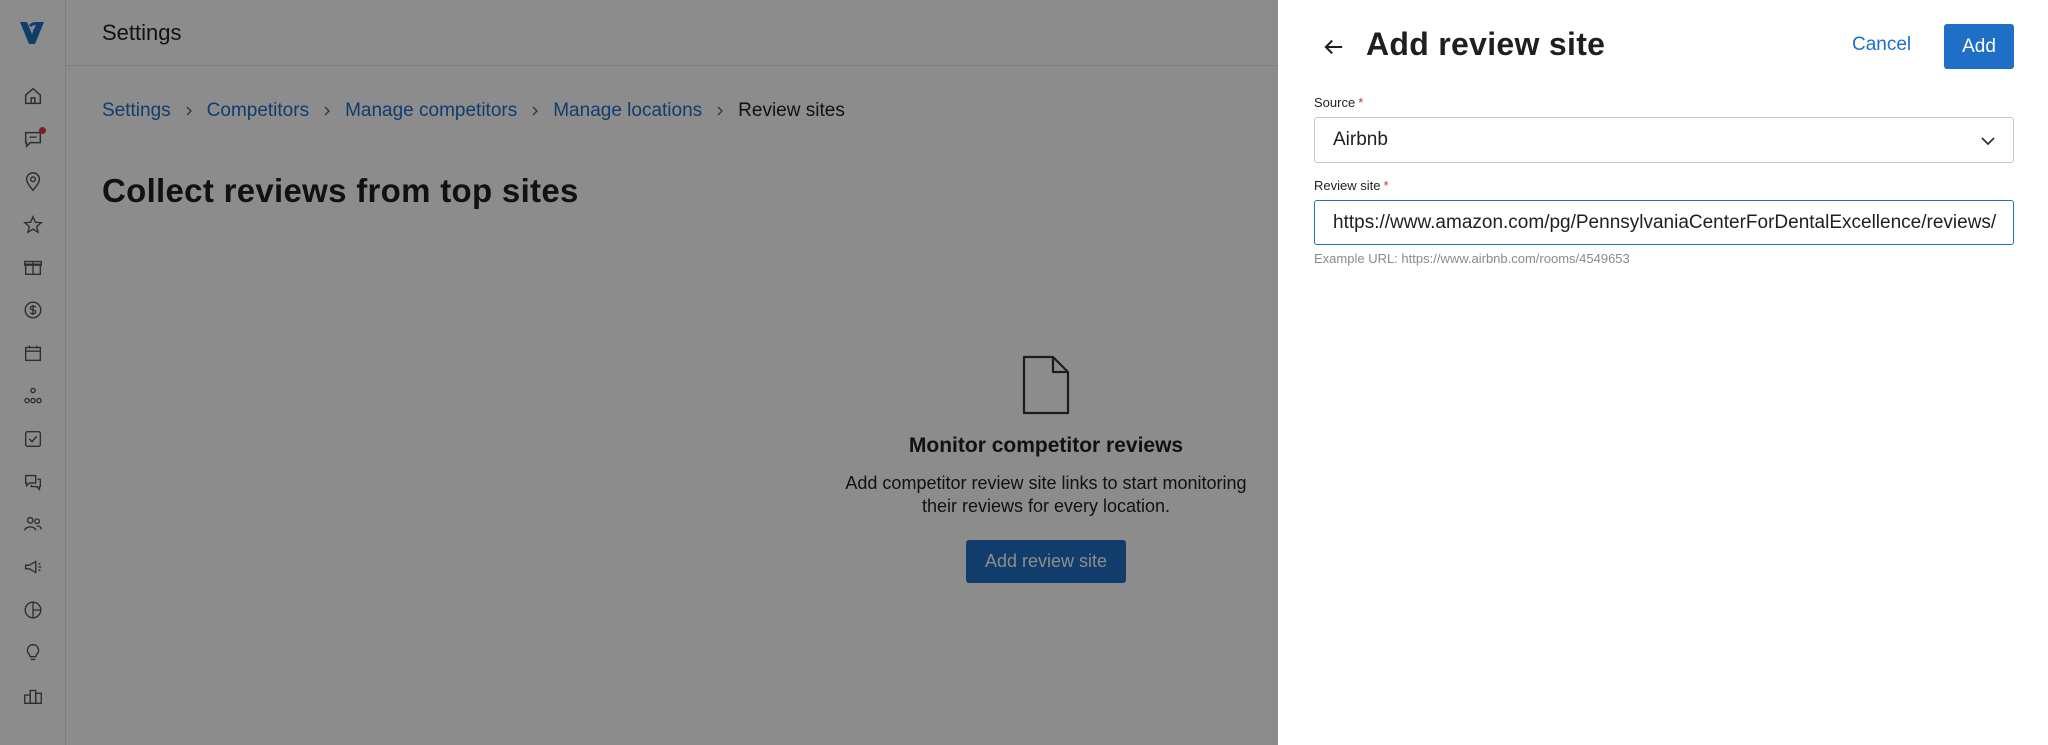 The image size is (2048, 745). What do you see at coordinates (1334, 47) in the screenshot?
I see `back-arrow-icon` at bounding box center [1334, 47].